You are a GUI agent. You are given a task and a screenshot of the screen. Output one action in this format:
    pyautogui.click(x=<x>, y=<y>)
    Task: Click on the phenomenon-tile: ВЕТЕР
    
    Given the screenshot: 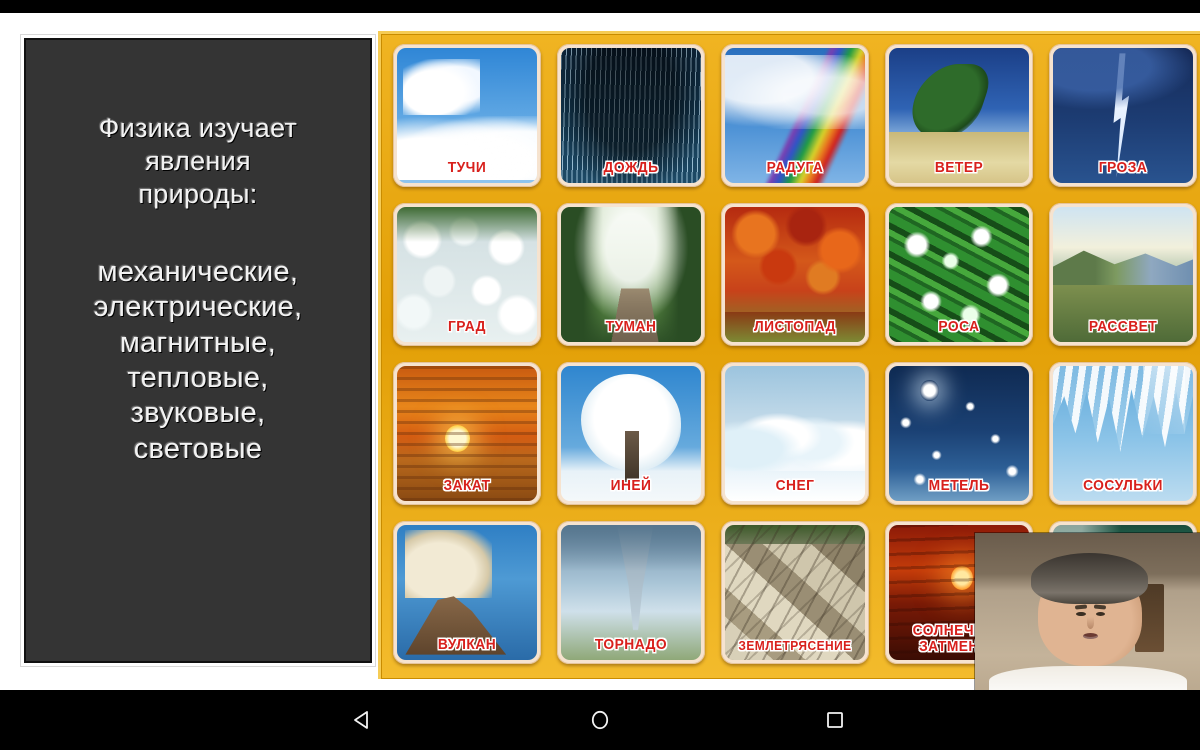 What is the action you would take?
    pyautogui.click(x=959, y=115)
    